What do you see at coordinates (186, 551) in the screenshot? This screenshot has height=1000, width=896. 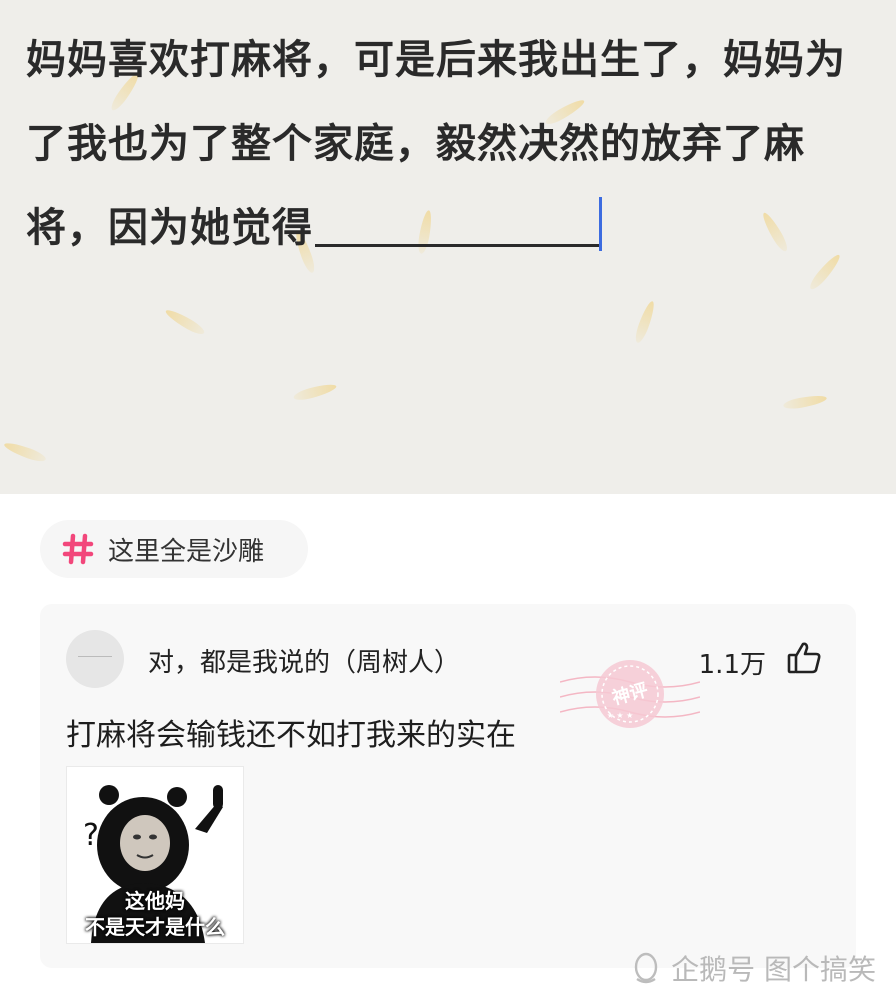 I see `topic-tag-label: 这里全是沙雕` at bounding box center [186, 551].